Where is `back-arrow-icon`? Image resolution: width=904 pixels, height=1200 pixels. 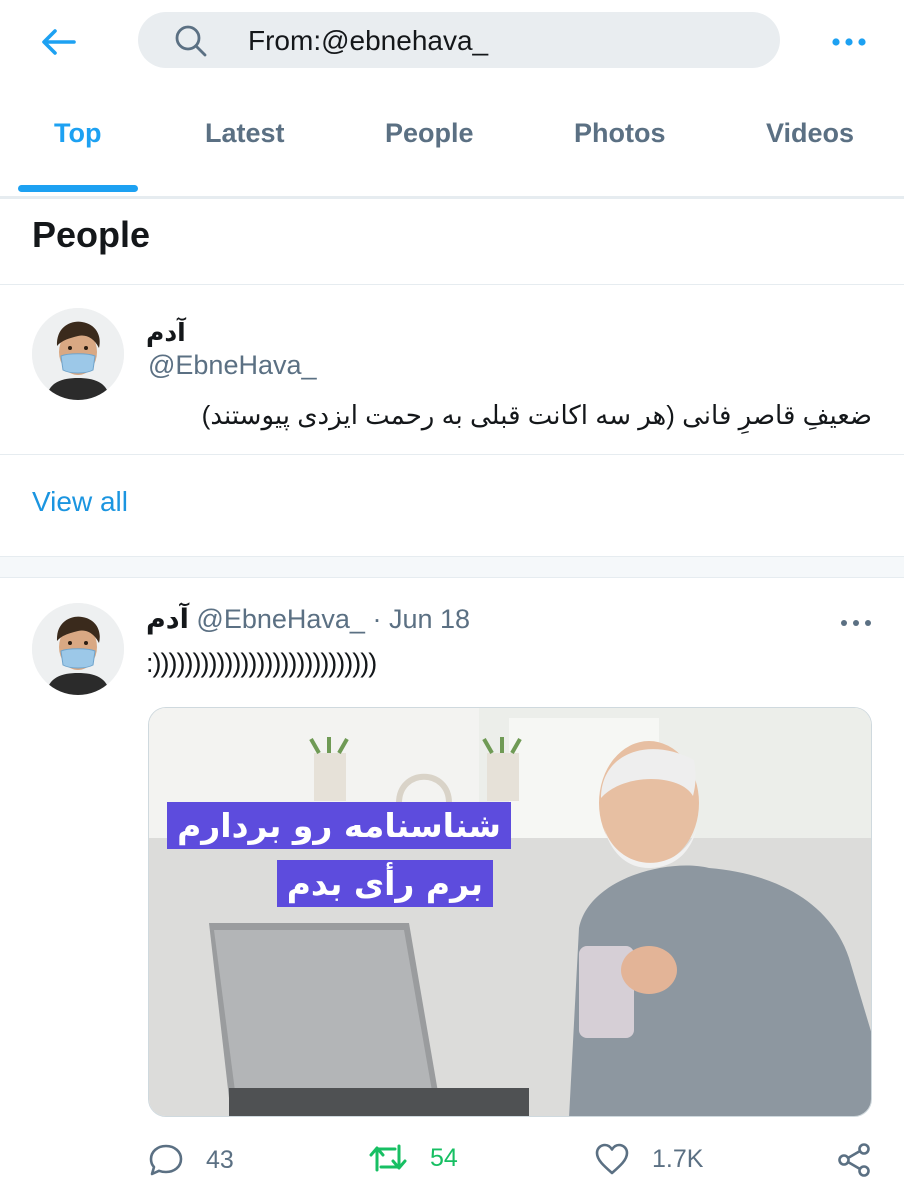
back-arrow-icon is located at coordinates (59, 42).